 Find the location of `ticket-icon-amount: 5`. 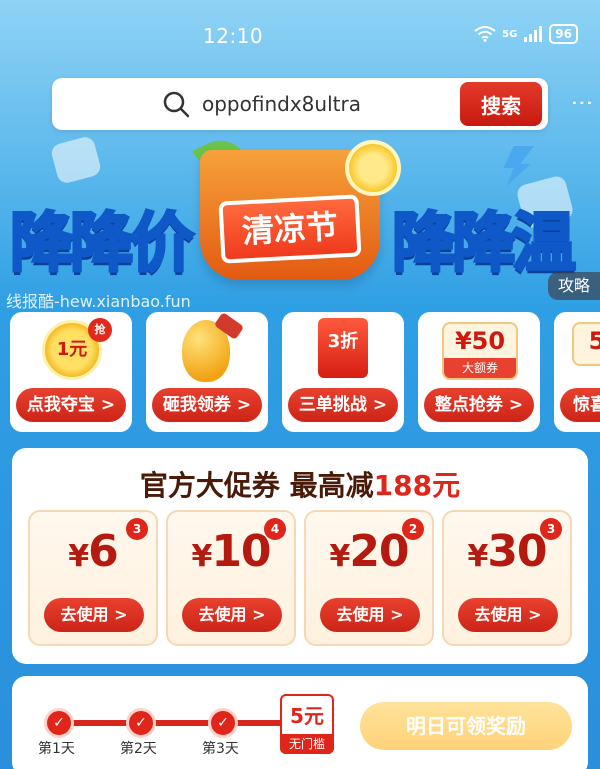

ticket-icon-amount: 5 is located at coordinates (594, 341).